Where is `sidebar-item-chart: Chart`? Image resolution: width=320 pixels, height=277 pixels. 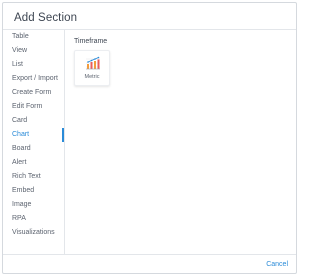
sidebar-item-chart: Chart is located at coordinates (20, 134).